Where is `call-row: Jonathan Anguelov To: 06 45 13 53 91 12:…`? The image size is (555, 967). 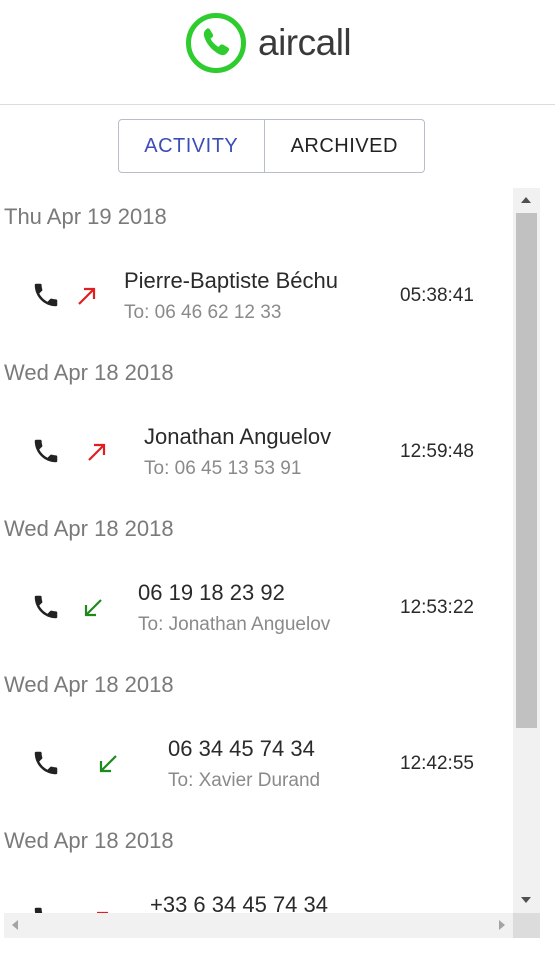 call-row: Jonathan Anguelov To: 06 45 13 53 91 12:… is located at coordinates (256, 452).